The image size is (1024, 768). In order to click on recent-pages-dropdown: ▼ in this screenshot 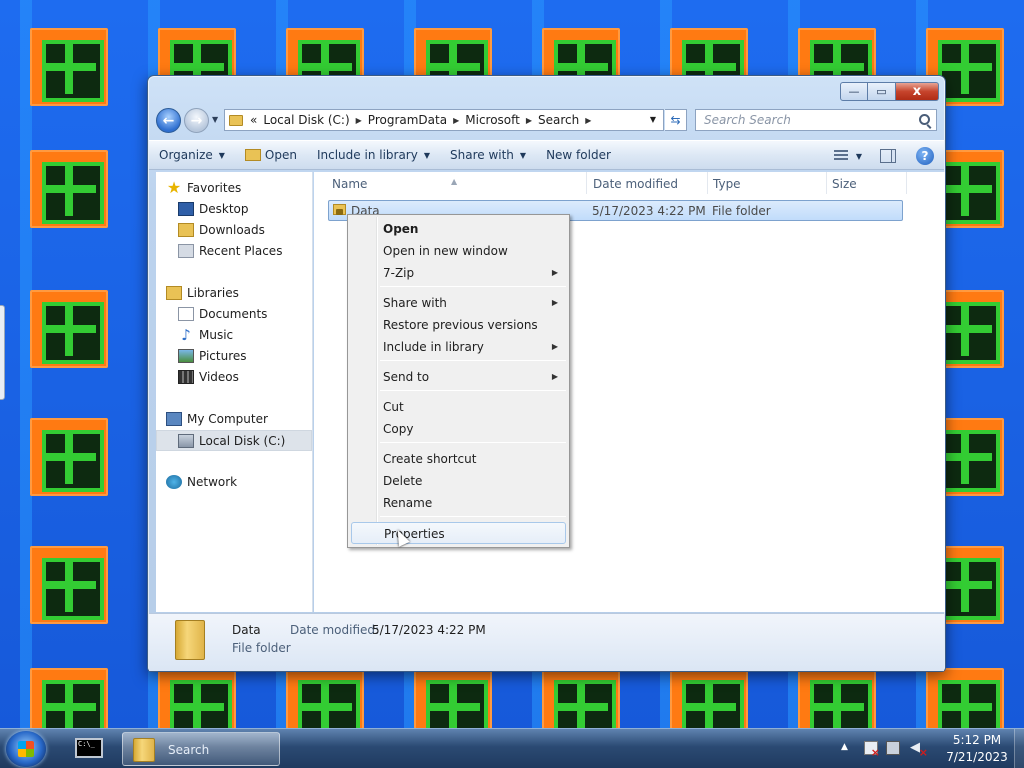, I will do `click(215, 119)`.